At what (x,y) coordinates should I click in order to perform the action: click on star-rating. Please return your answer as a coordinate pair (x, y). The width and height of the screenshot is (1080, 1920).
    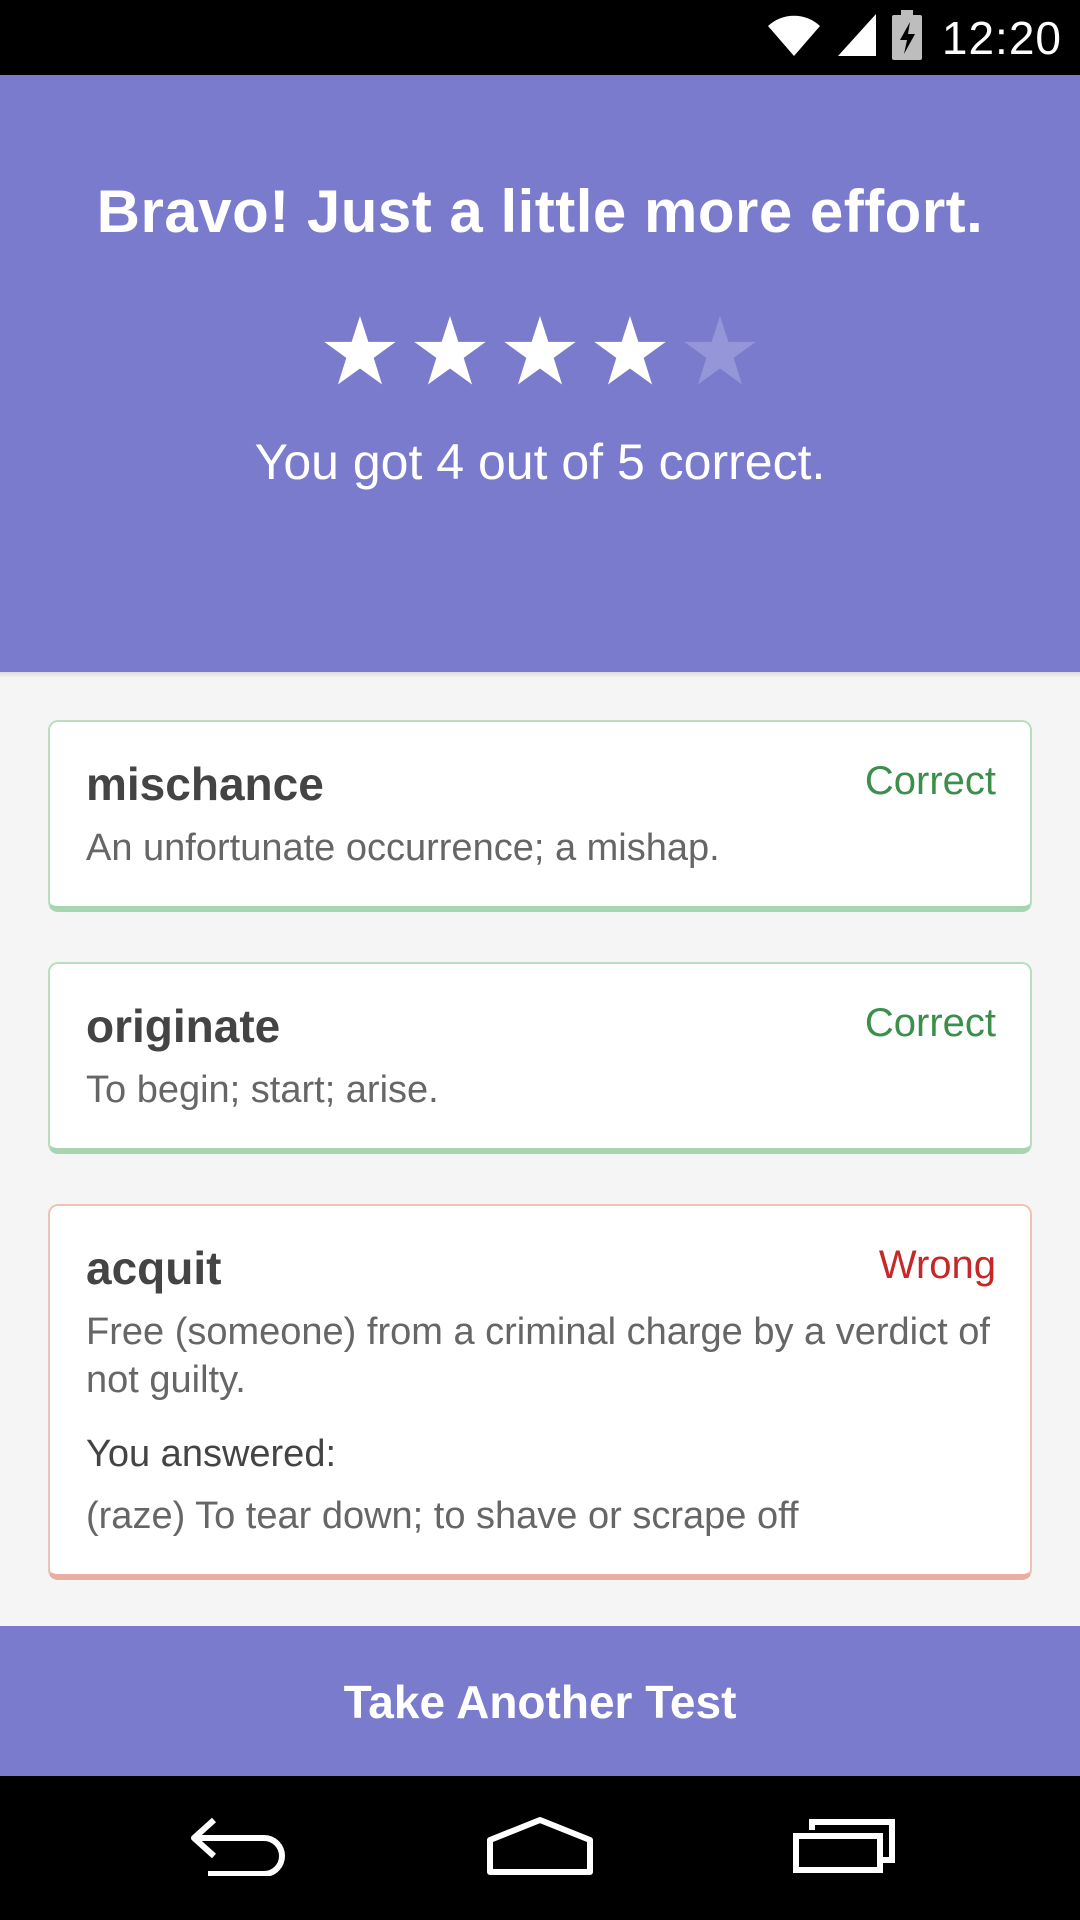
    Looking at the image, I should click on (540, 353).